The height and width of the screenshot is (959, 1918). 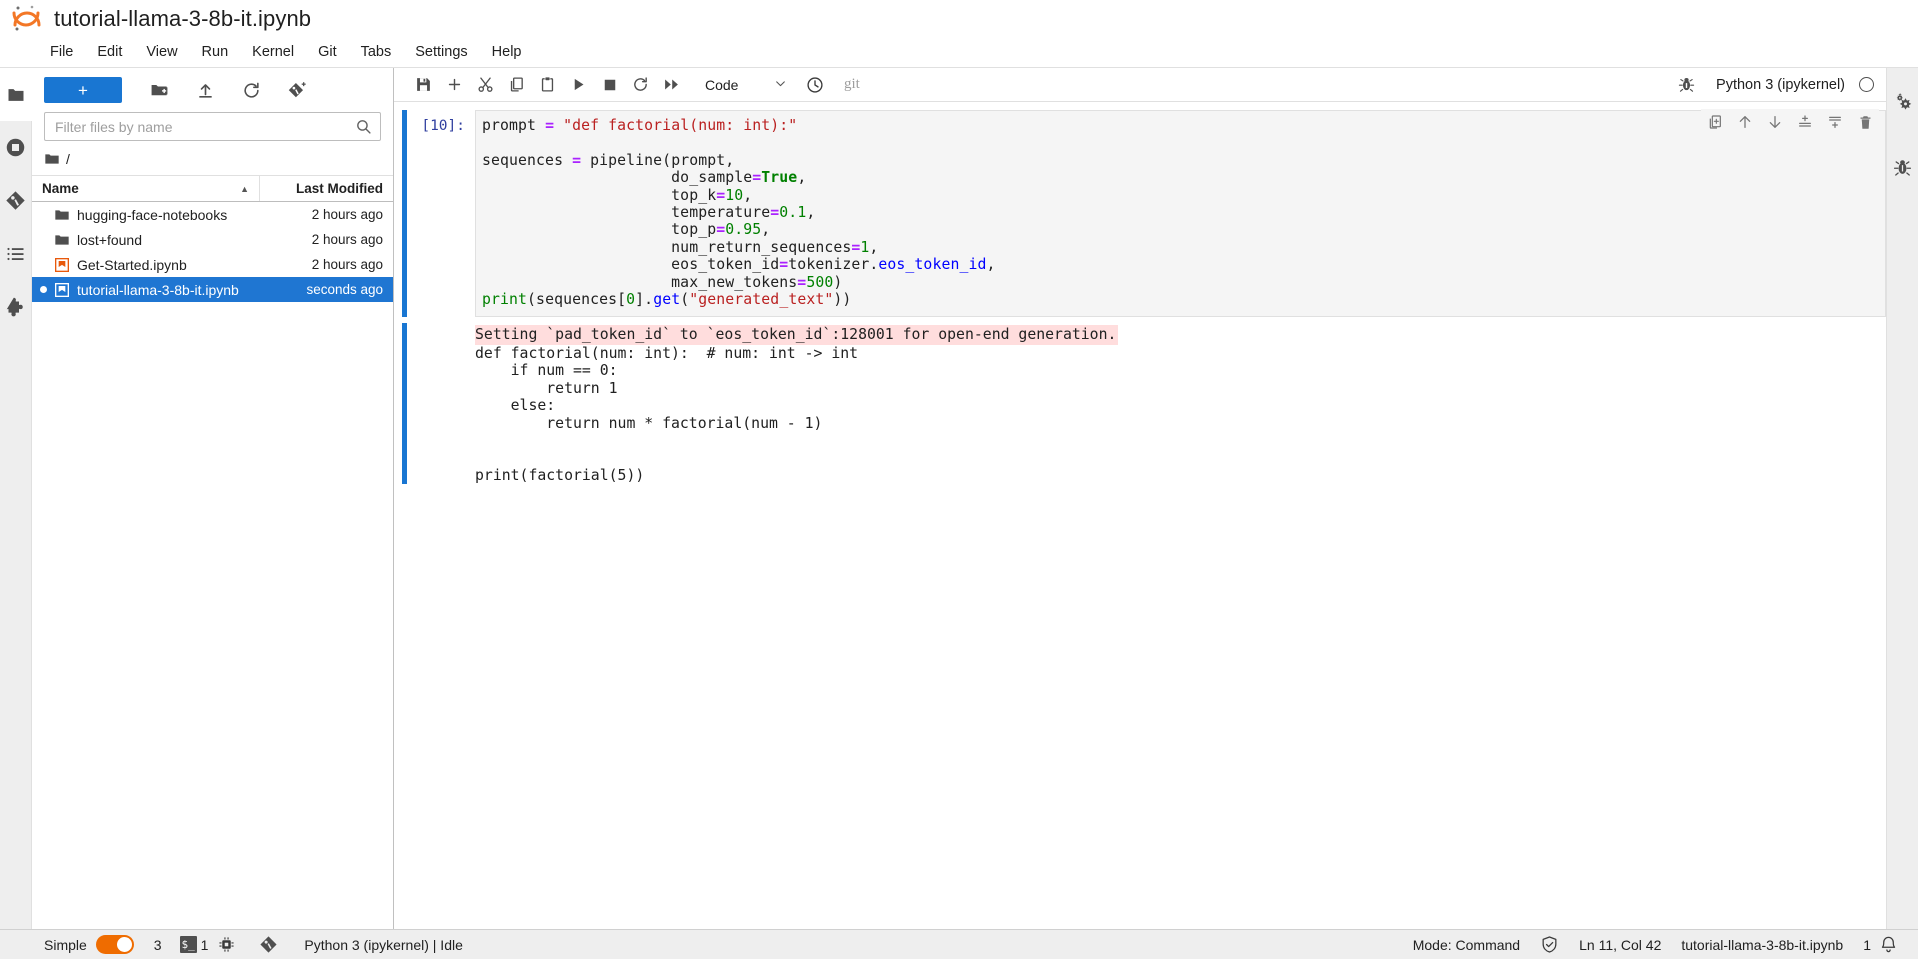 I want to click on kernel-status-icon, so click(x=1866, y=84).